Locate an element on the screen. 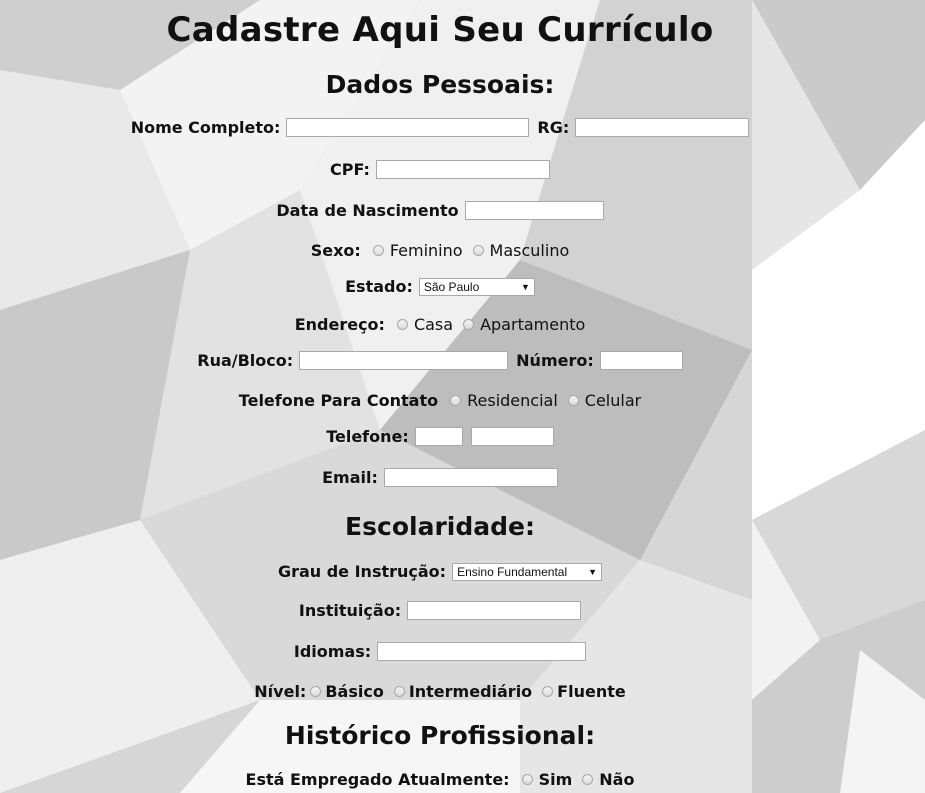 Image resolution: width=925 pixels, height=793 pixels. estado-select-value: São Paulo is located at coordinates (451, 286).